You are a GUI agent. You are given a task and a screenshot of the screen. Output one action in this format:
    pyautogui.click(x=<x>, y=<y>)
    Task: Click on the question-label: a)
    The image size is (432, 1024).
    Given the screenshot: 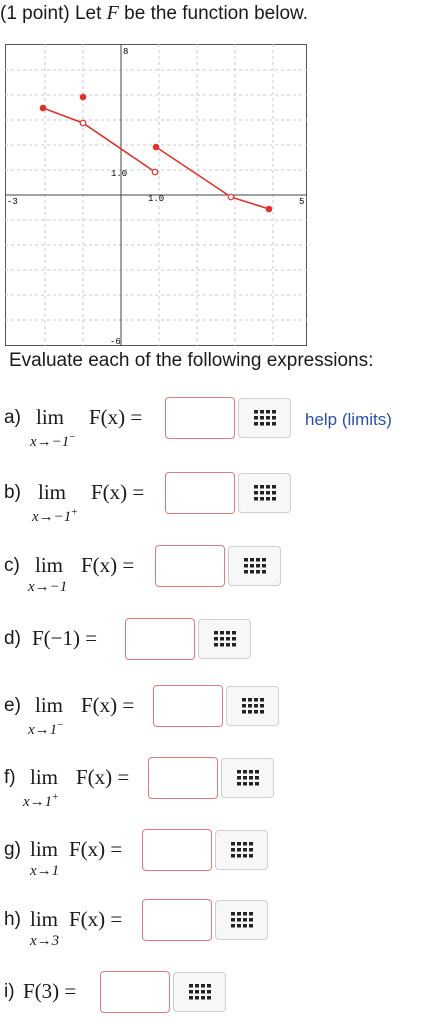 What is the action you would take?
    pyautogui.click(x=12, y=417)
    